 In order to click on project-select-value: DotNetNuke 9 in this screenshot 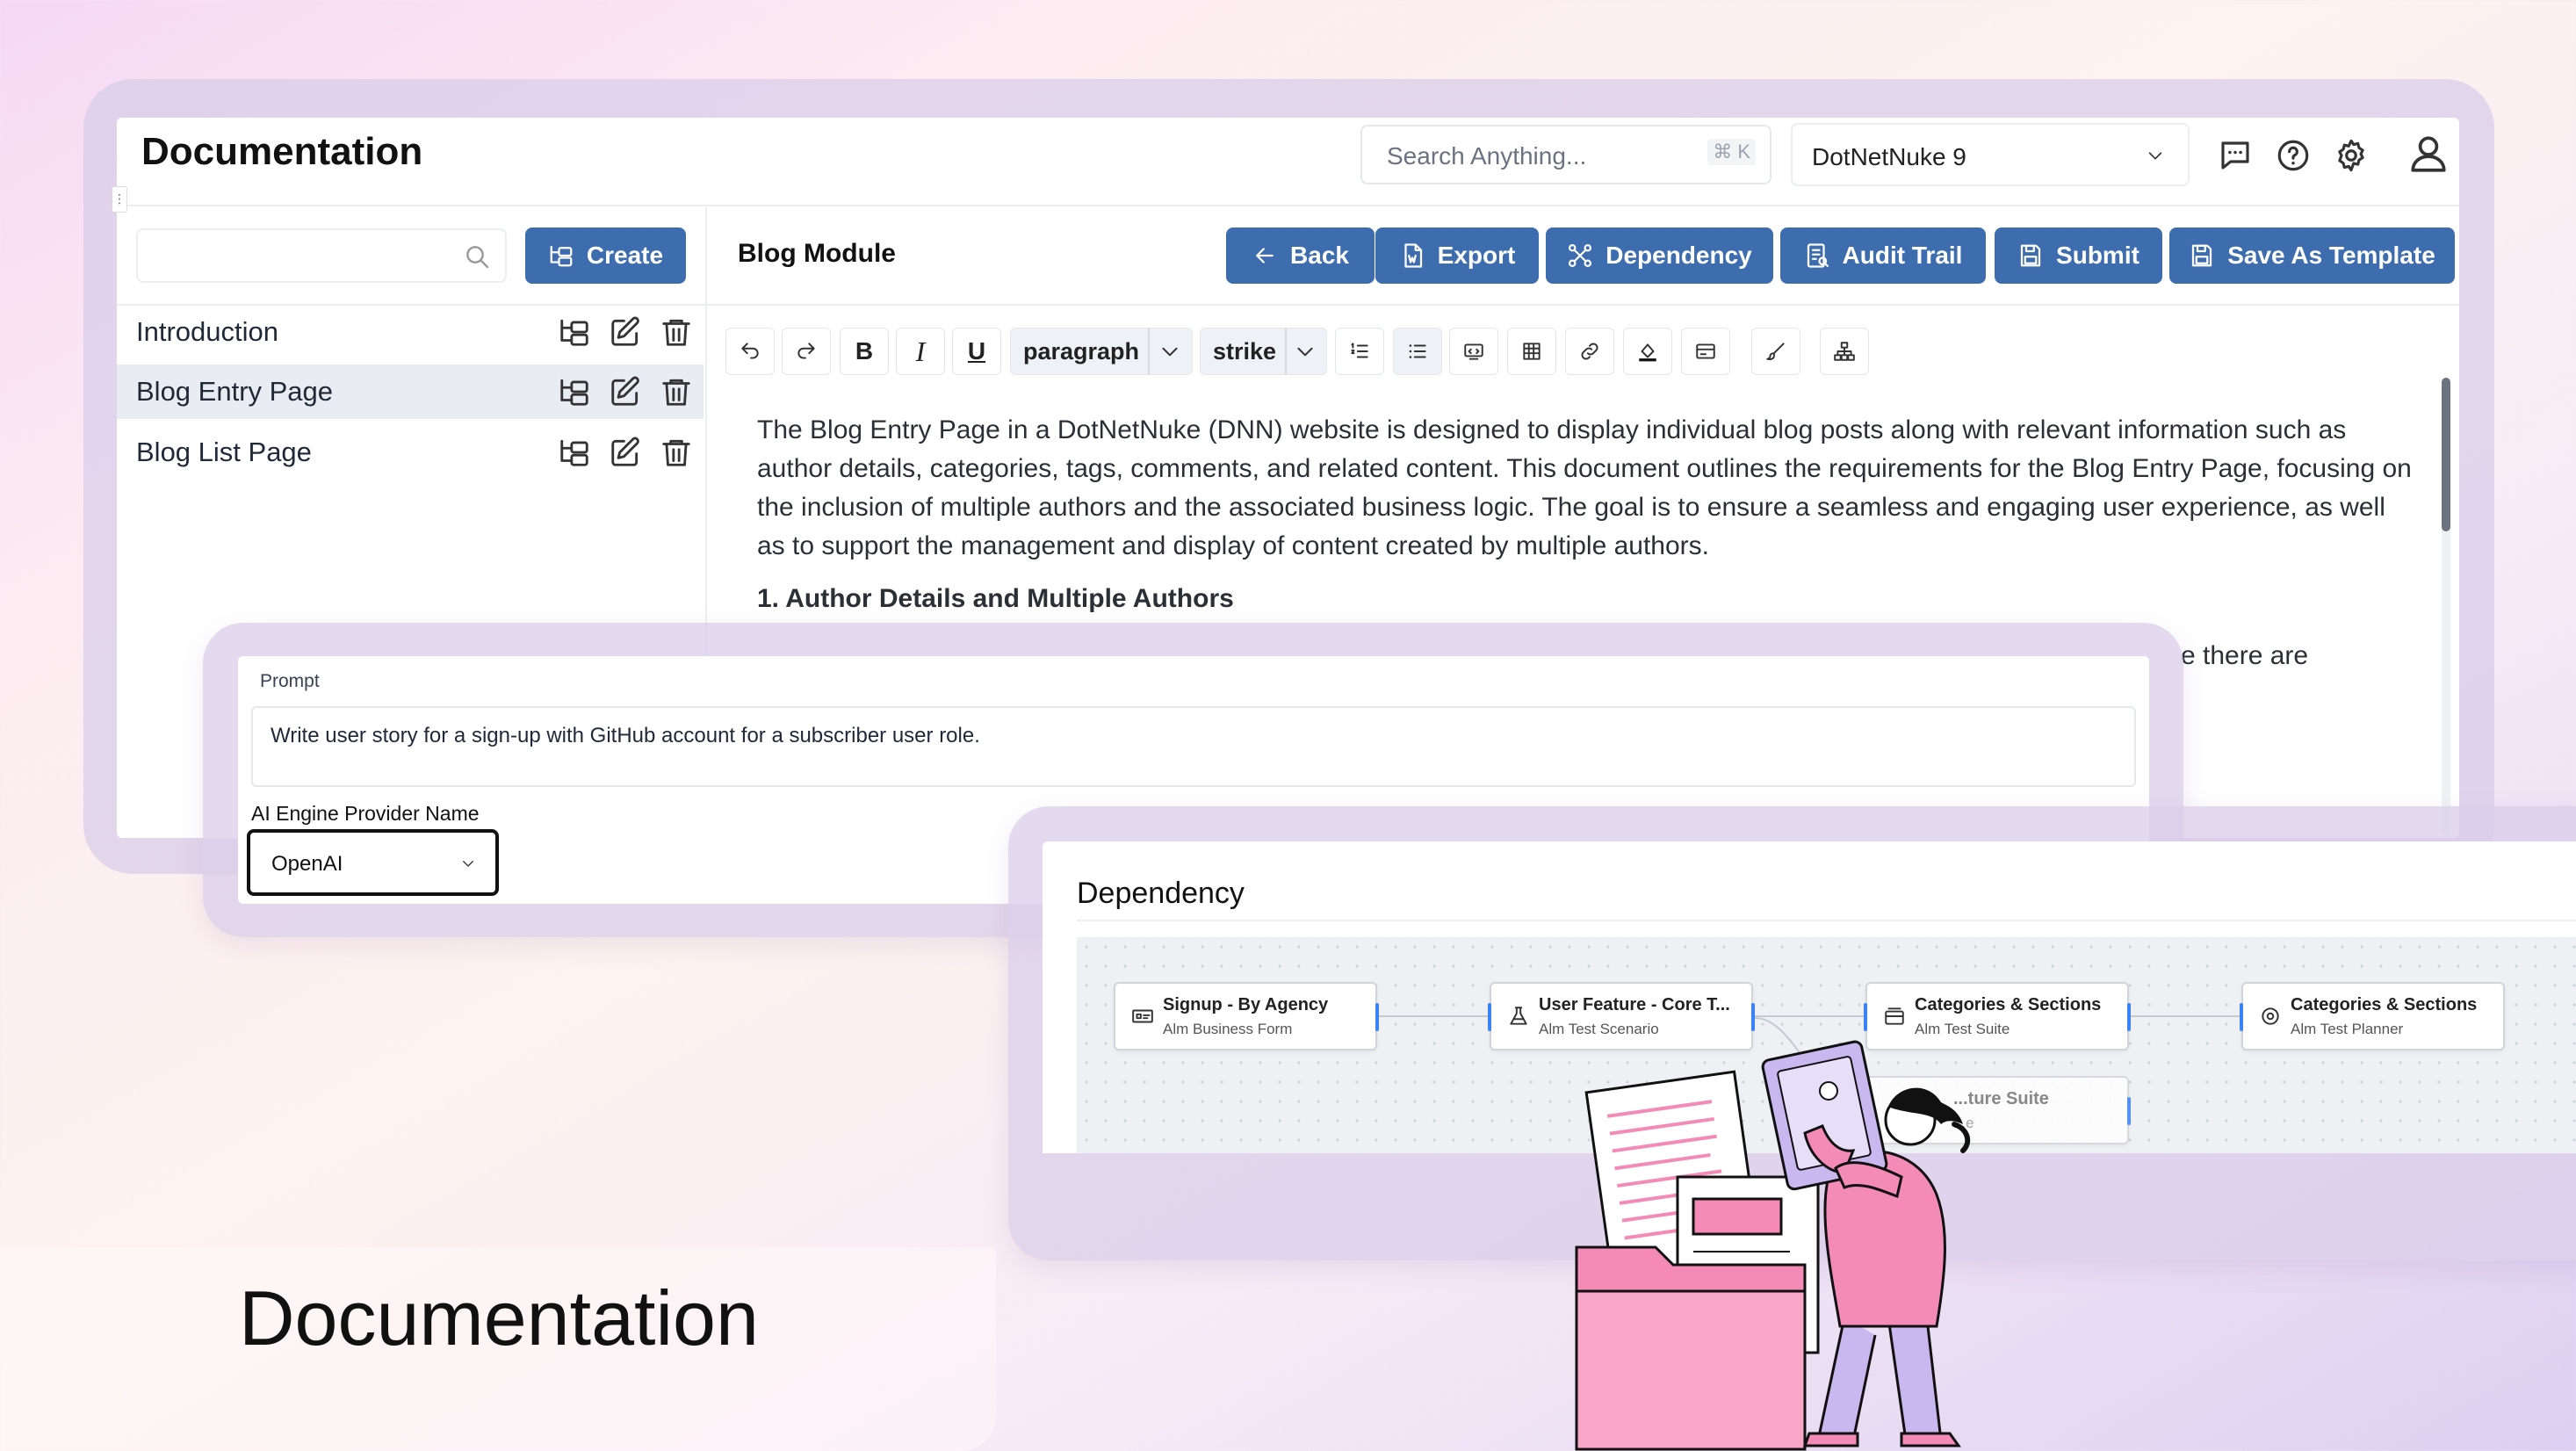, I will do `click(1889, 156)`.